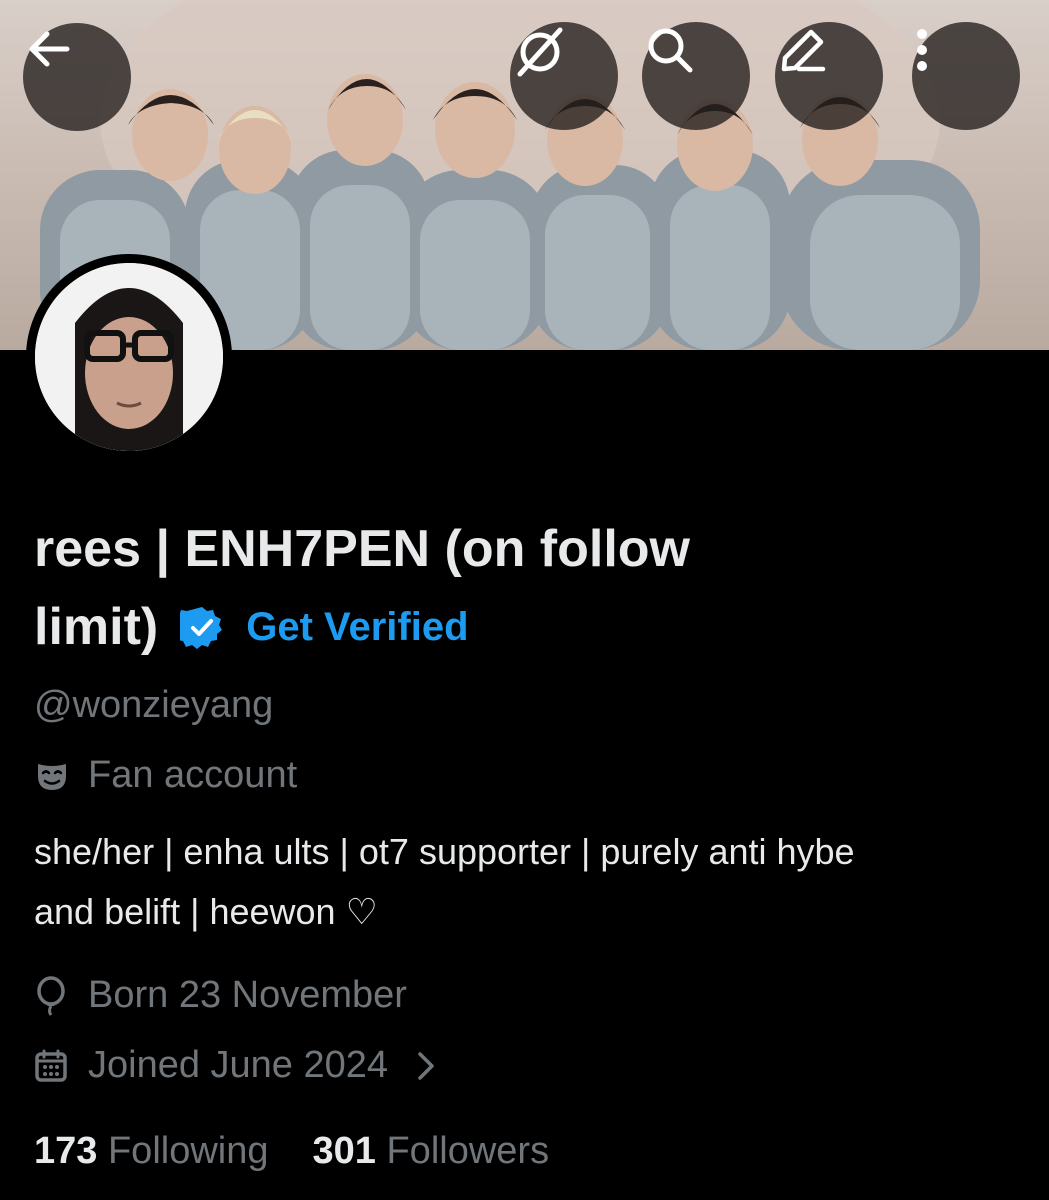  I want to click on profile-category: Fan account, so click(165, 775).